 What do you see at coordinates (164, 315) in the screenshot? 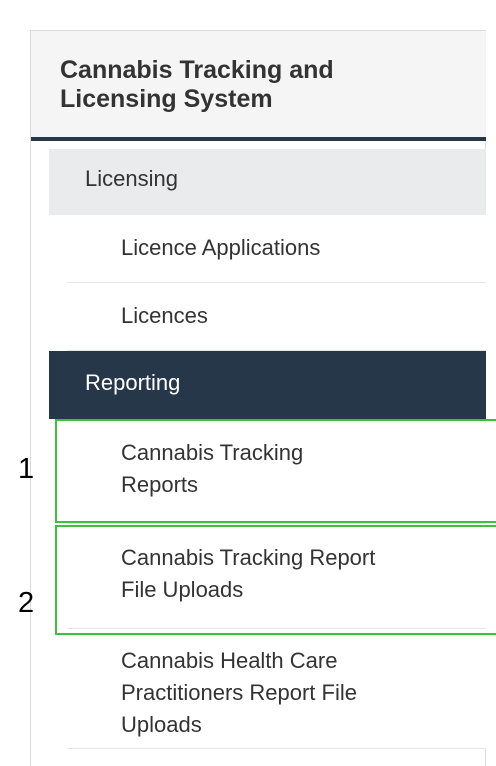
I see `nav-item-label: Licences` at bounding box center [164, 315].